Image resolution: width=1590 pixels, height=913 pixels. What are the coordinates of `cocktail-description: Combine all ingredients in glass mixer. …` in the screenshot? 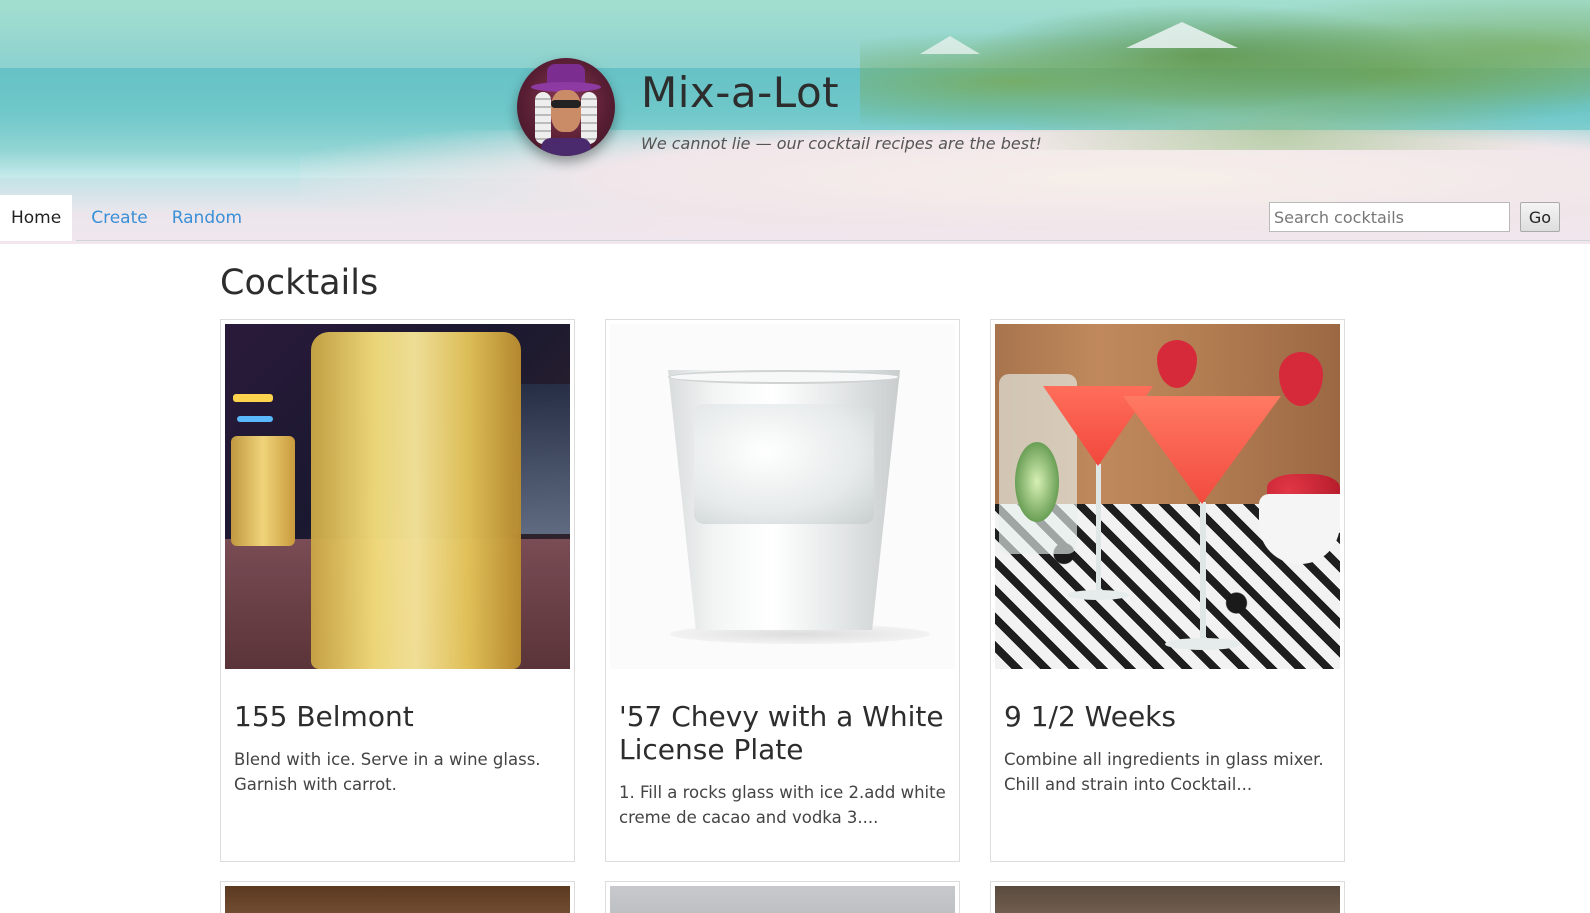 It's located at (1164, 772).